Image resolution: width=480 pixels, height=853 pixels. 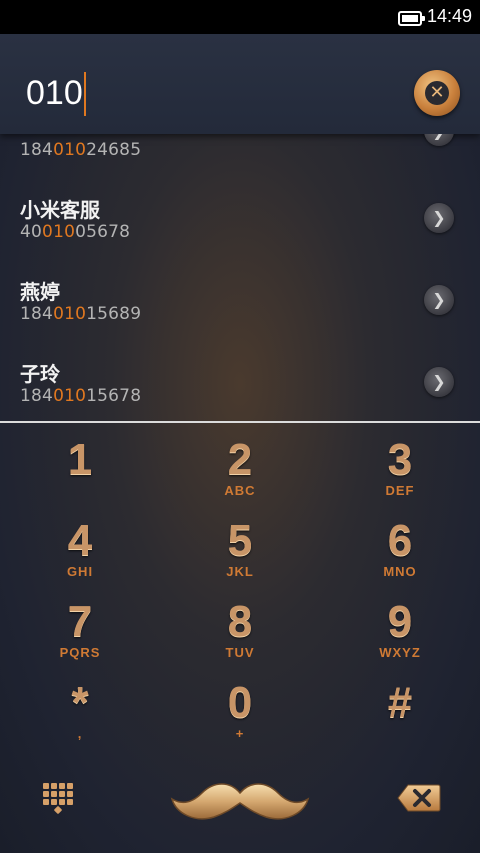 I want to click on clear-button: ✕, so click(x=437, y=93).